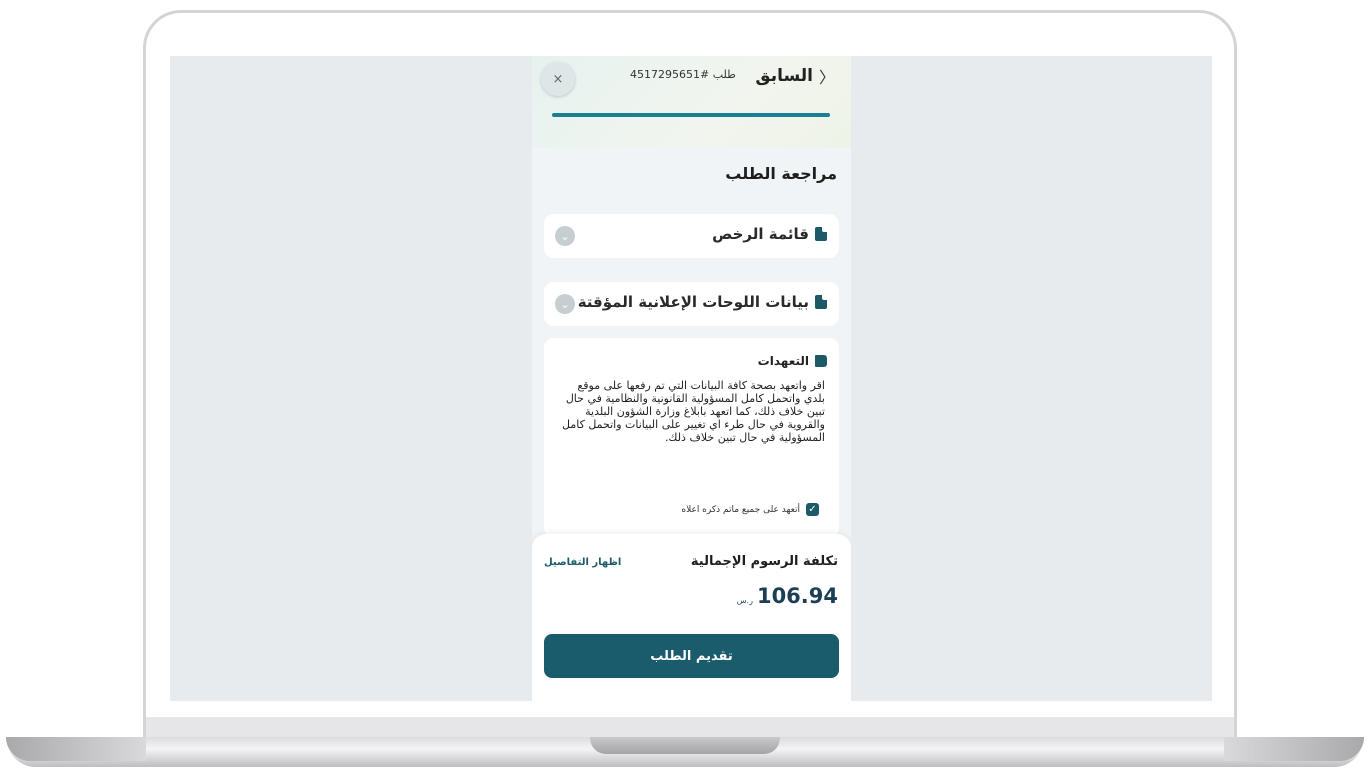 The height and width of the screenshot is (774, 1370). What do you see at coordinates (691, 656) in the screenshot?
I see `submit-request-button: تقديم الطلب` at bounding box center [691, 656].